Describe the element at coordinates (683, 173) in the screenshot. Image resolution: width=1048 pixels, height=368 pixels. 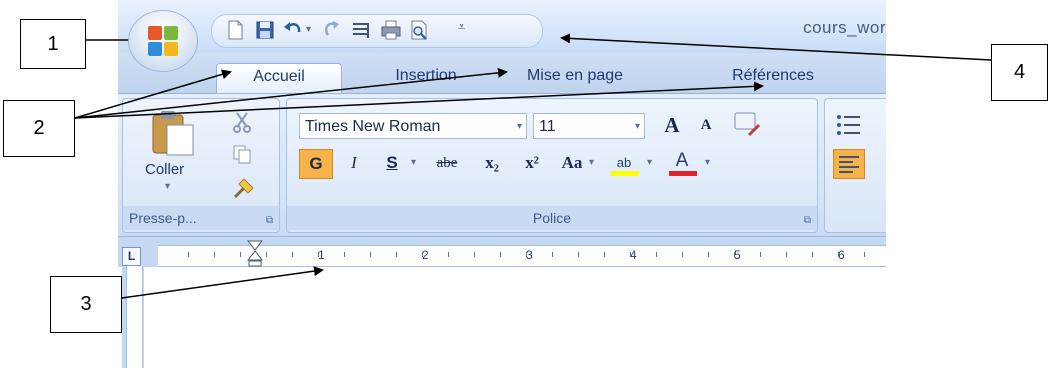
I see `font-color-bar` at that location.